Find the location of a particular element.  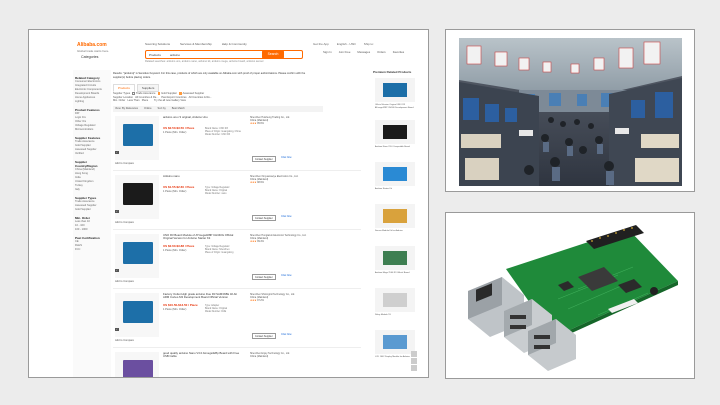

join-free-link: Join Free is located at coordinates (345, 52).